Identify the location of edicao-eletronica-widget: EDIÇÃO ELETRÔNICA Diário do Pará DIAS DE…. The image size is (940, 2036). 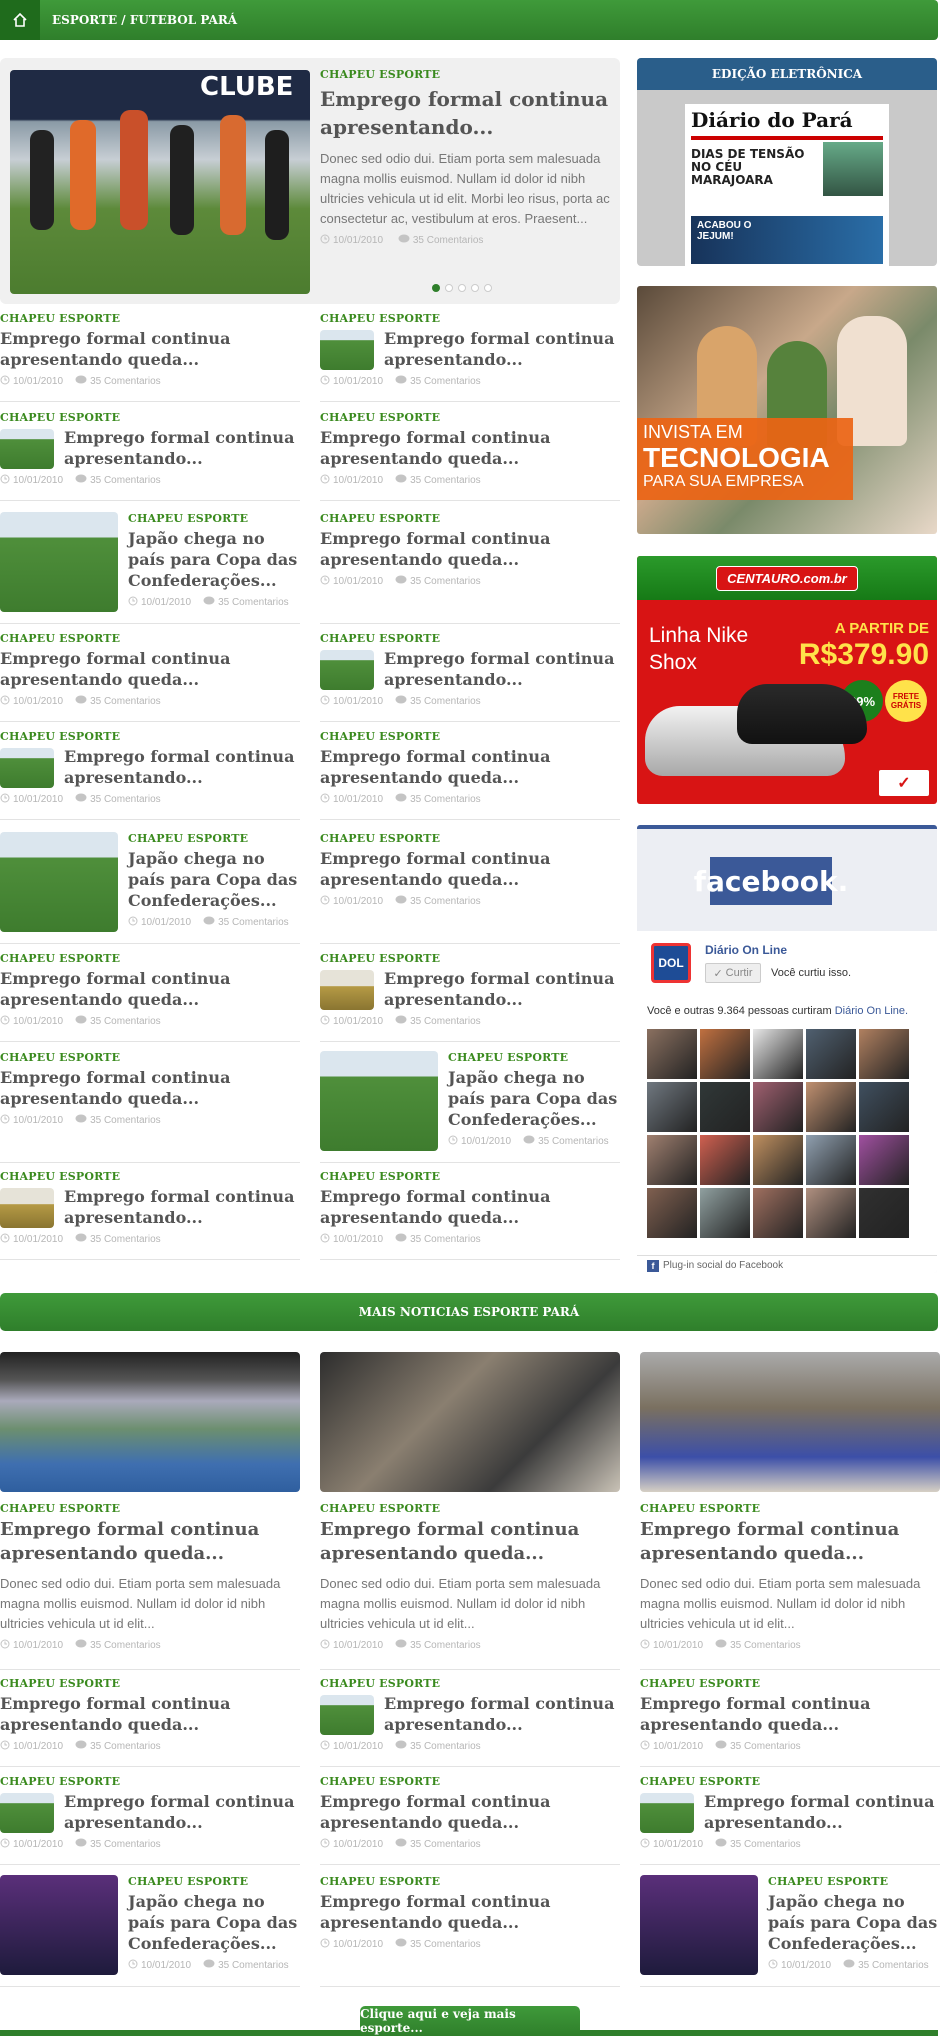
(787, 162).